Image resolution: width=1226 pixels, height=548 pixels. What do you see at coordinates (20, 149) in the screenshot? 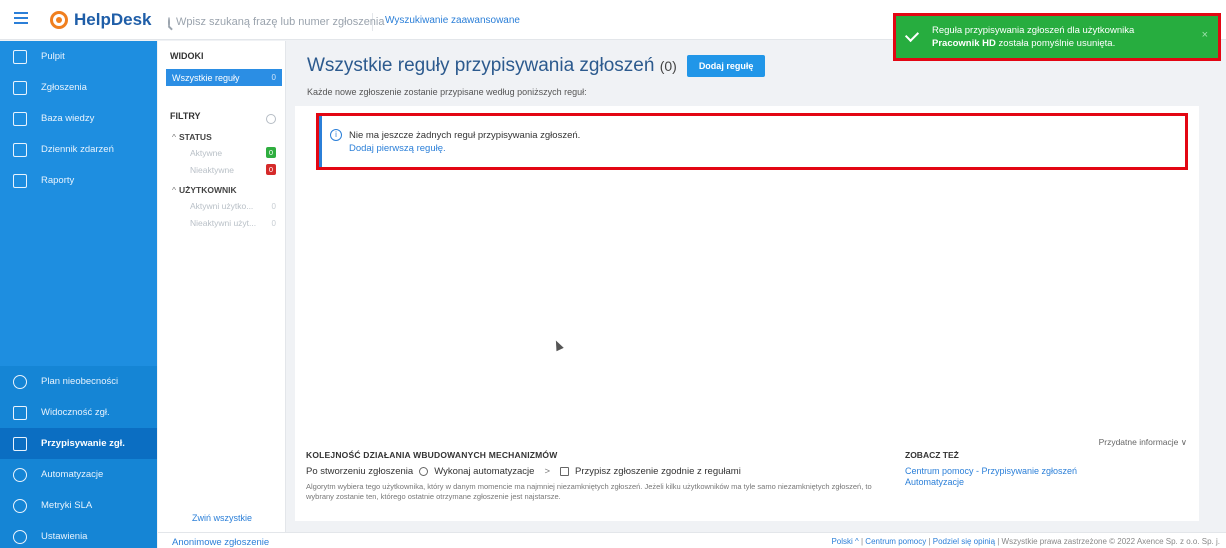
I see `log-icon` at bounding box center [20, 149].